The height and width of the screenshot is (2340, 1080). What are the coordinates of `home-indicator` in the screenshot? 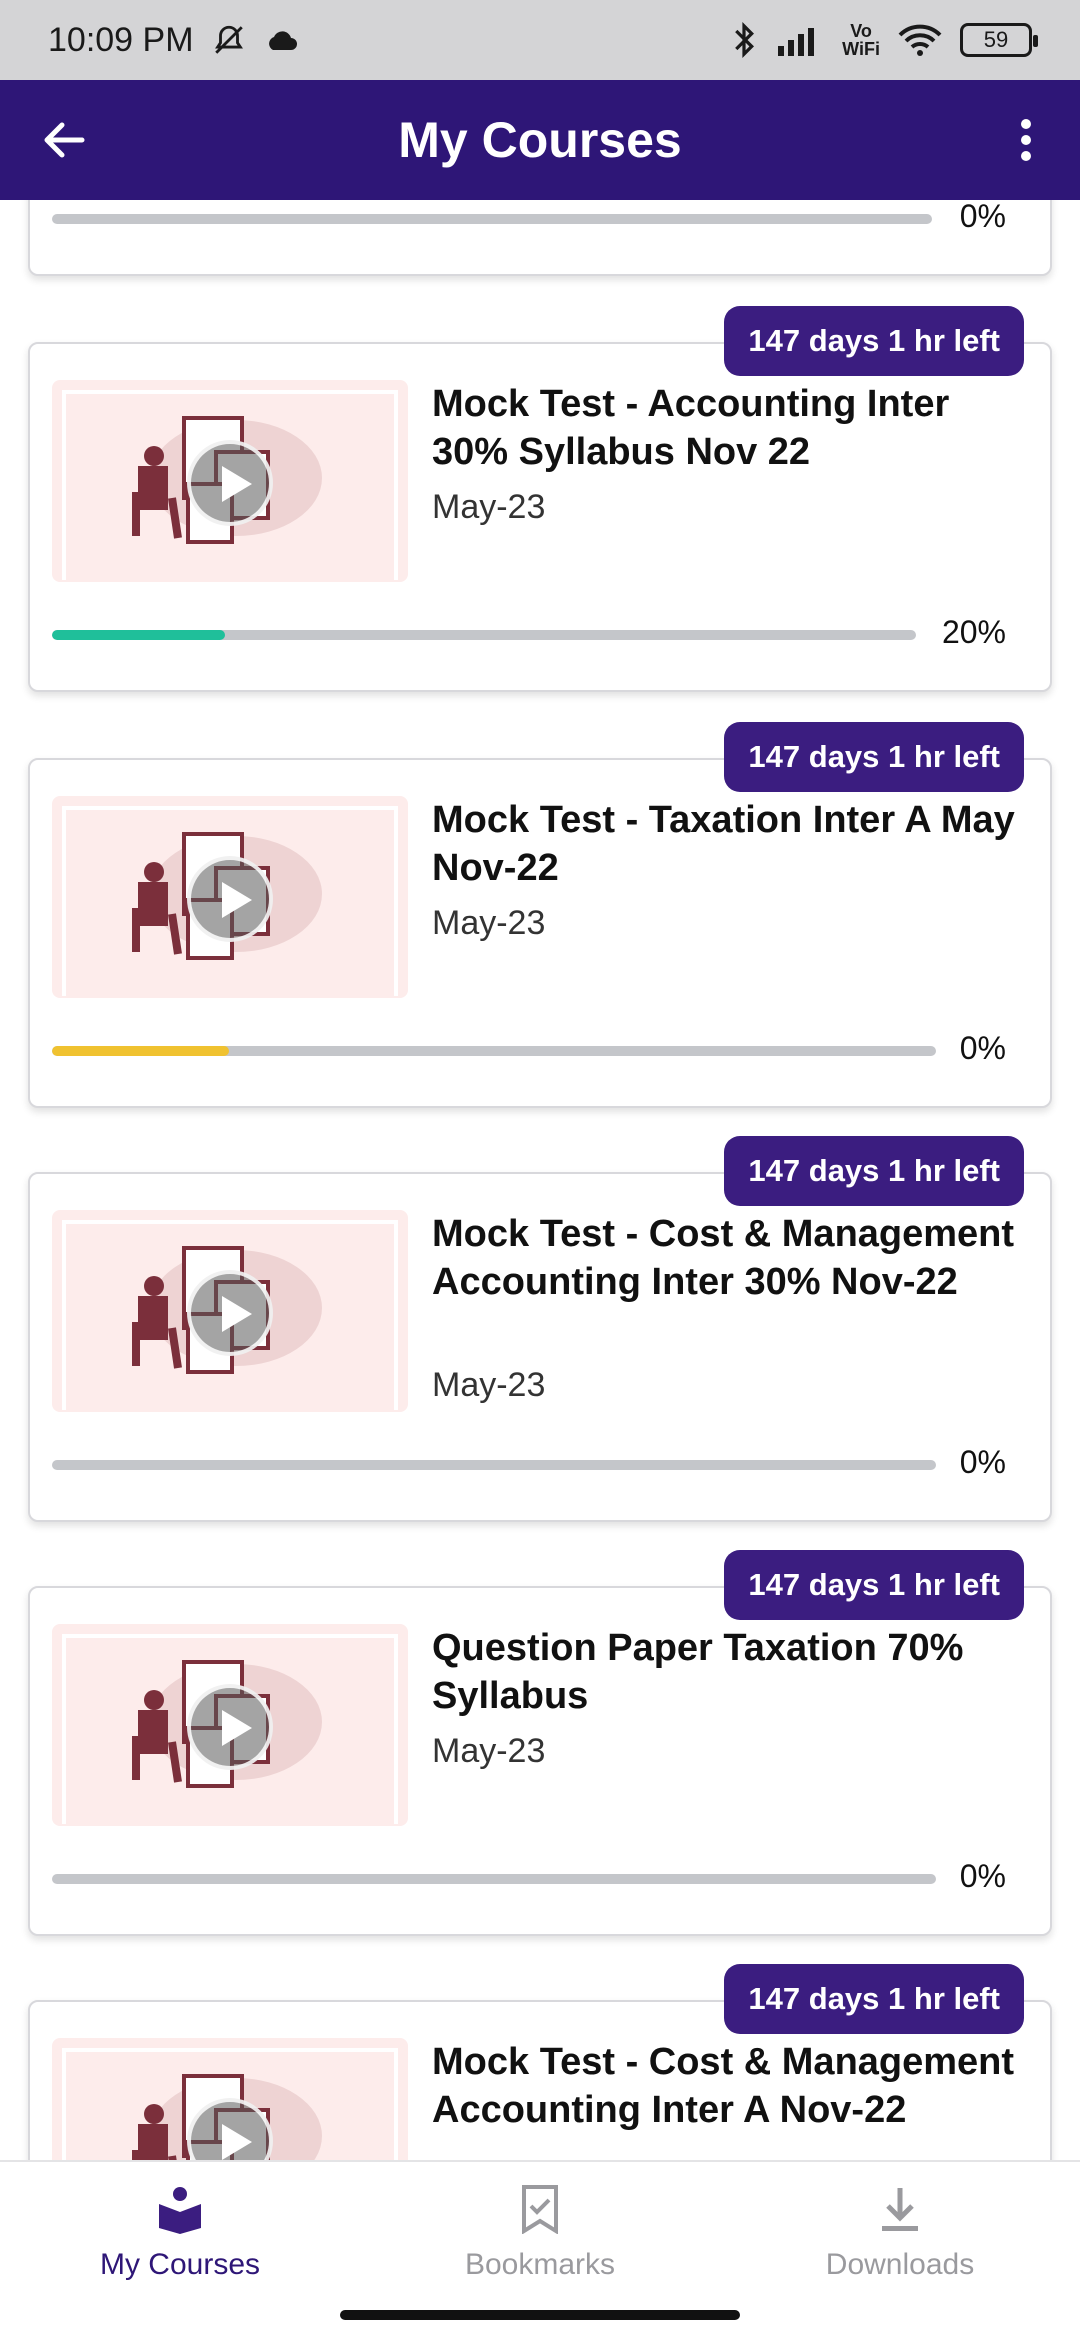 It's located at (540, 2315).